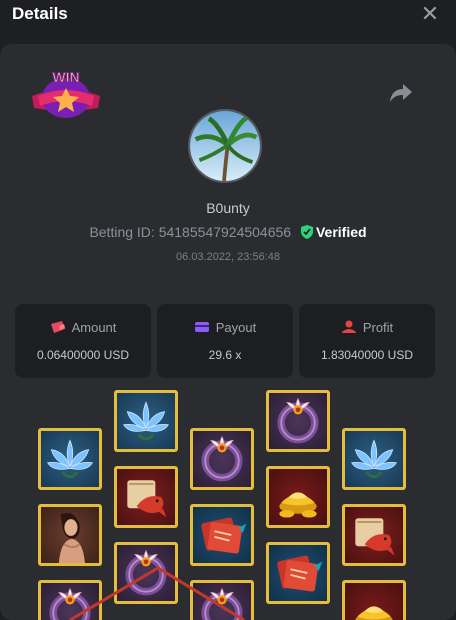 This screenshot has width=456, height=620. I want to click on avatar, so click(225, 146).